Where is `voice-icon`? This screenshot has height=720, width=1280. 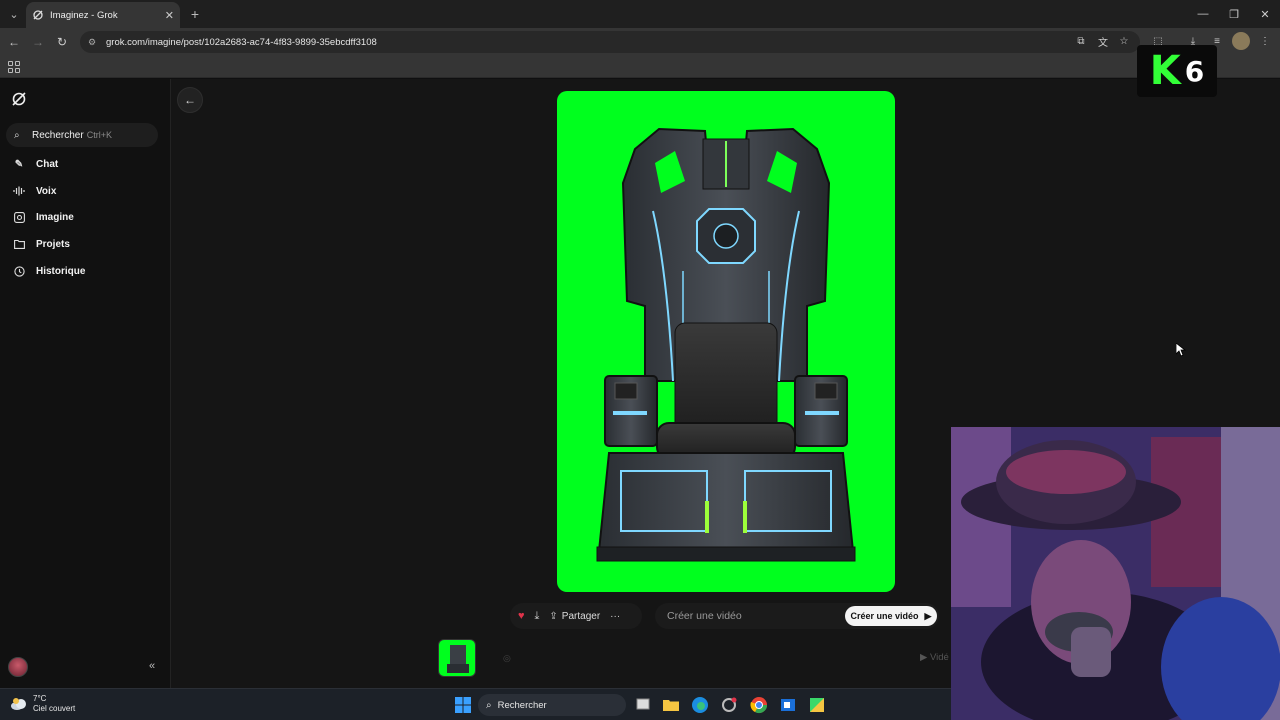 voice-icon is located at coordinates (19, 191).